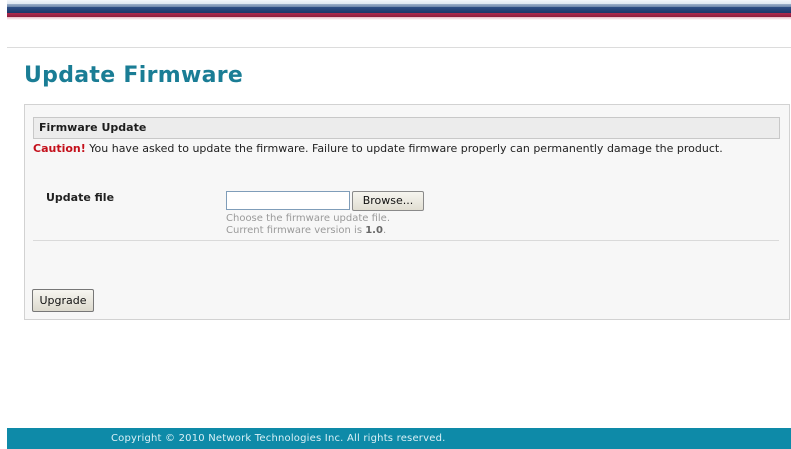  I want to click on firmware-version-value: 1.0, so click(374, 230).